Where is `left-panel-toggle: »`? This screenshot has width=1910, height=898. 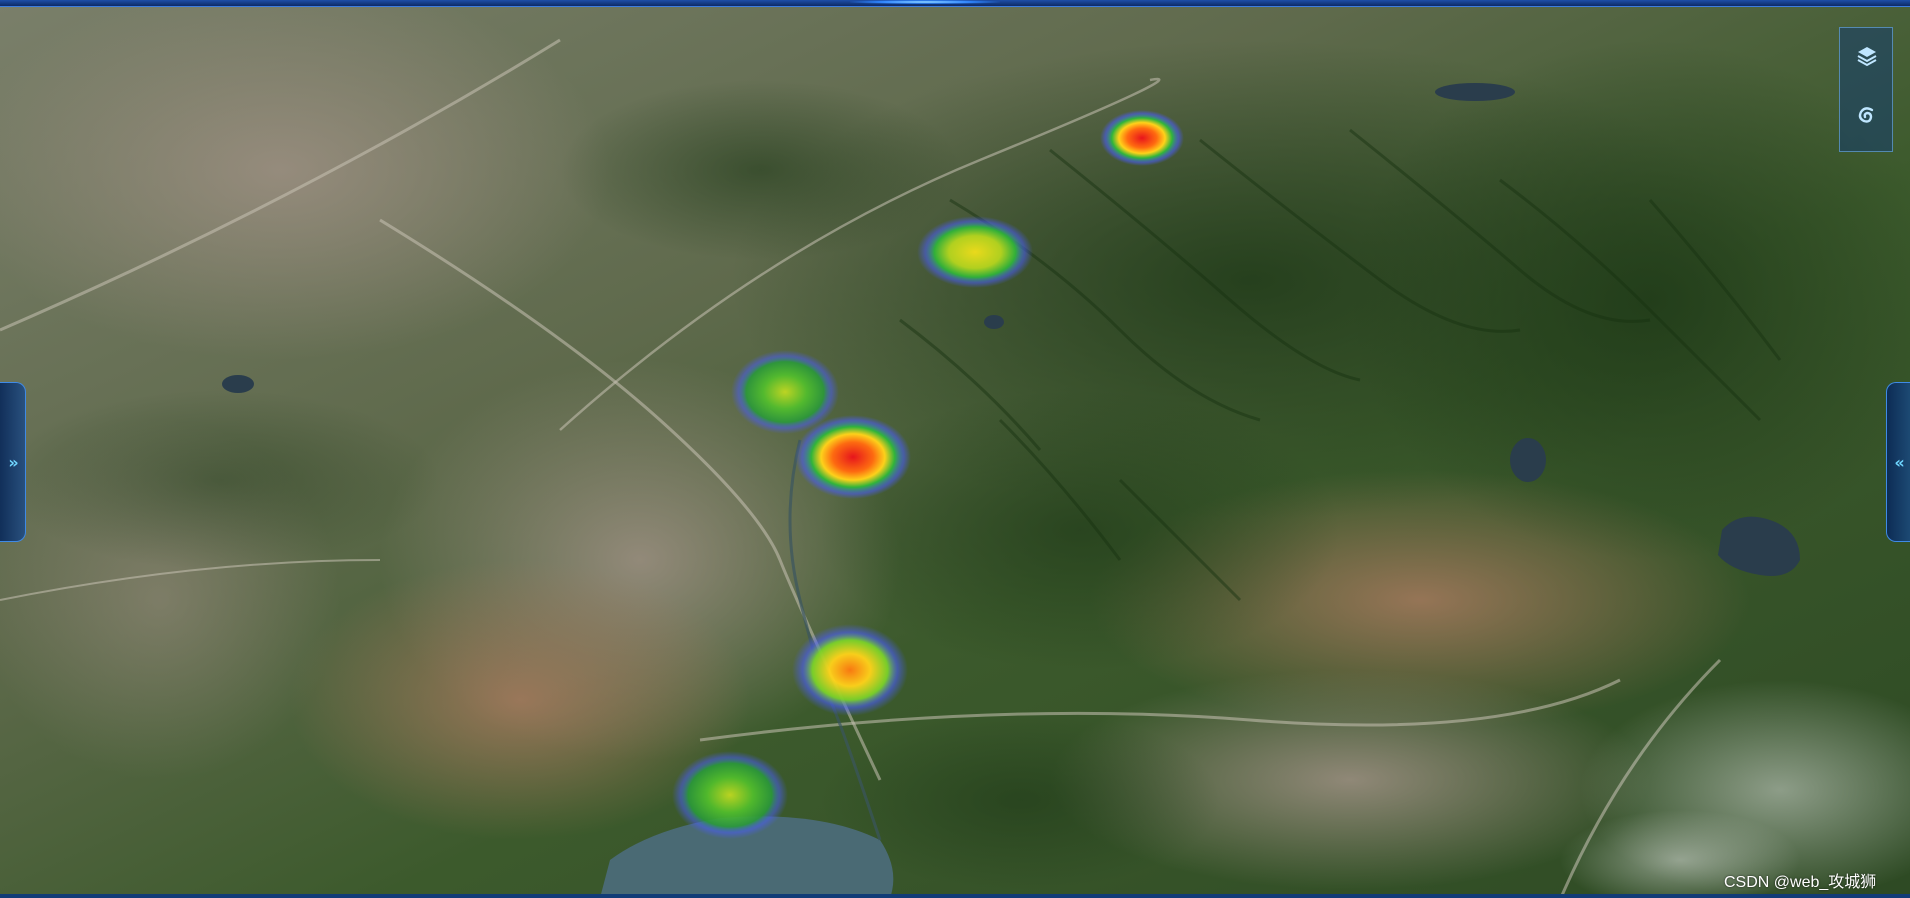
left-panel-toggle: » is located at coordinates (13, 462).